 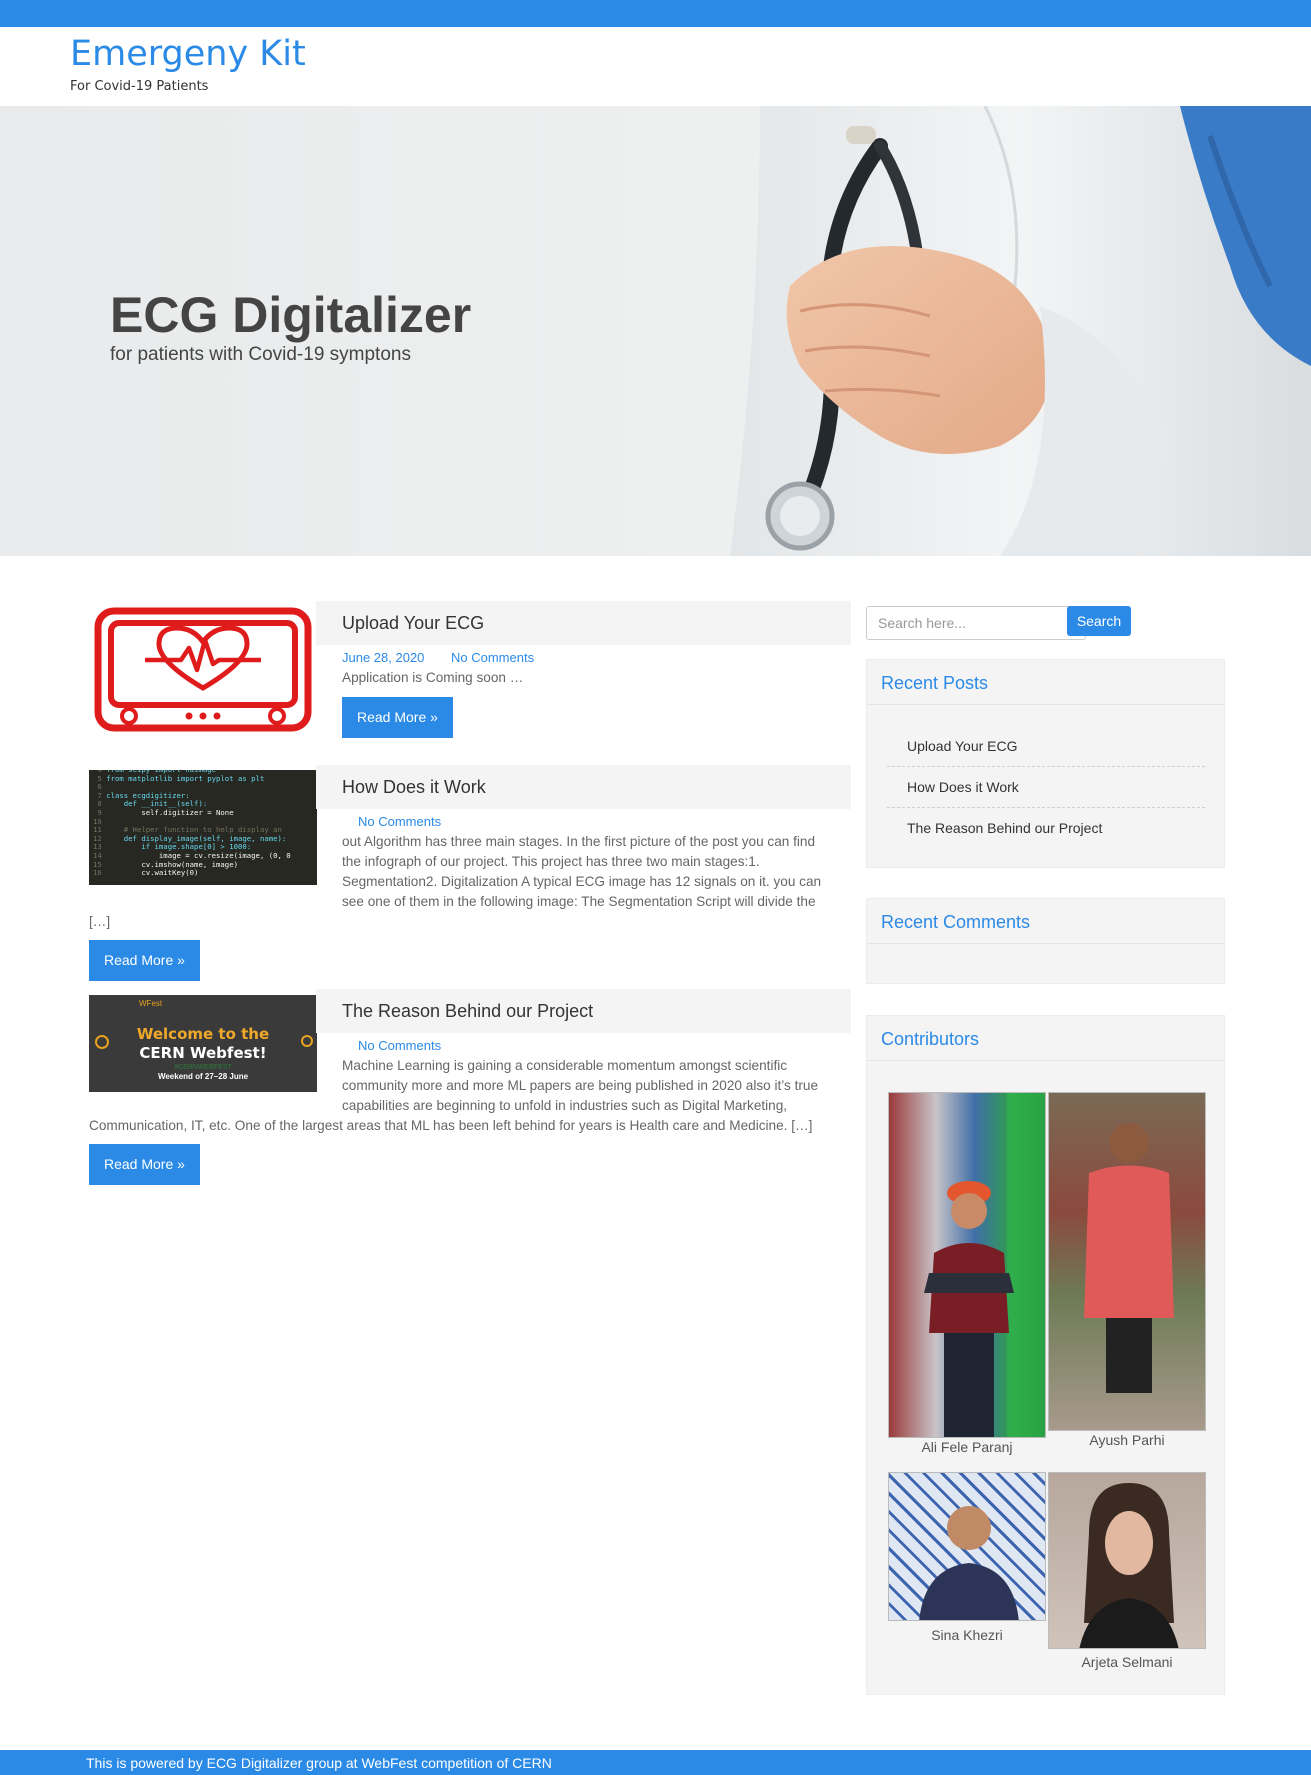 What do you see at coordinates (1127, 1662) in the screenshot?
I see `contributor-name: Arjeta Selmani` at bounding box center [1127, 1662].